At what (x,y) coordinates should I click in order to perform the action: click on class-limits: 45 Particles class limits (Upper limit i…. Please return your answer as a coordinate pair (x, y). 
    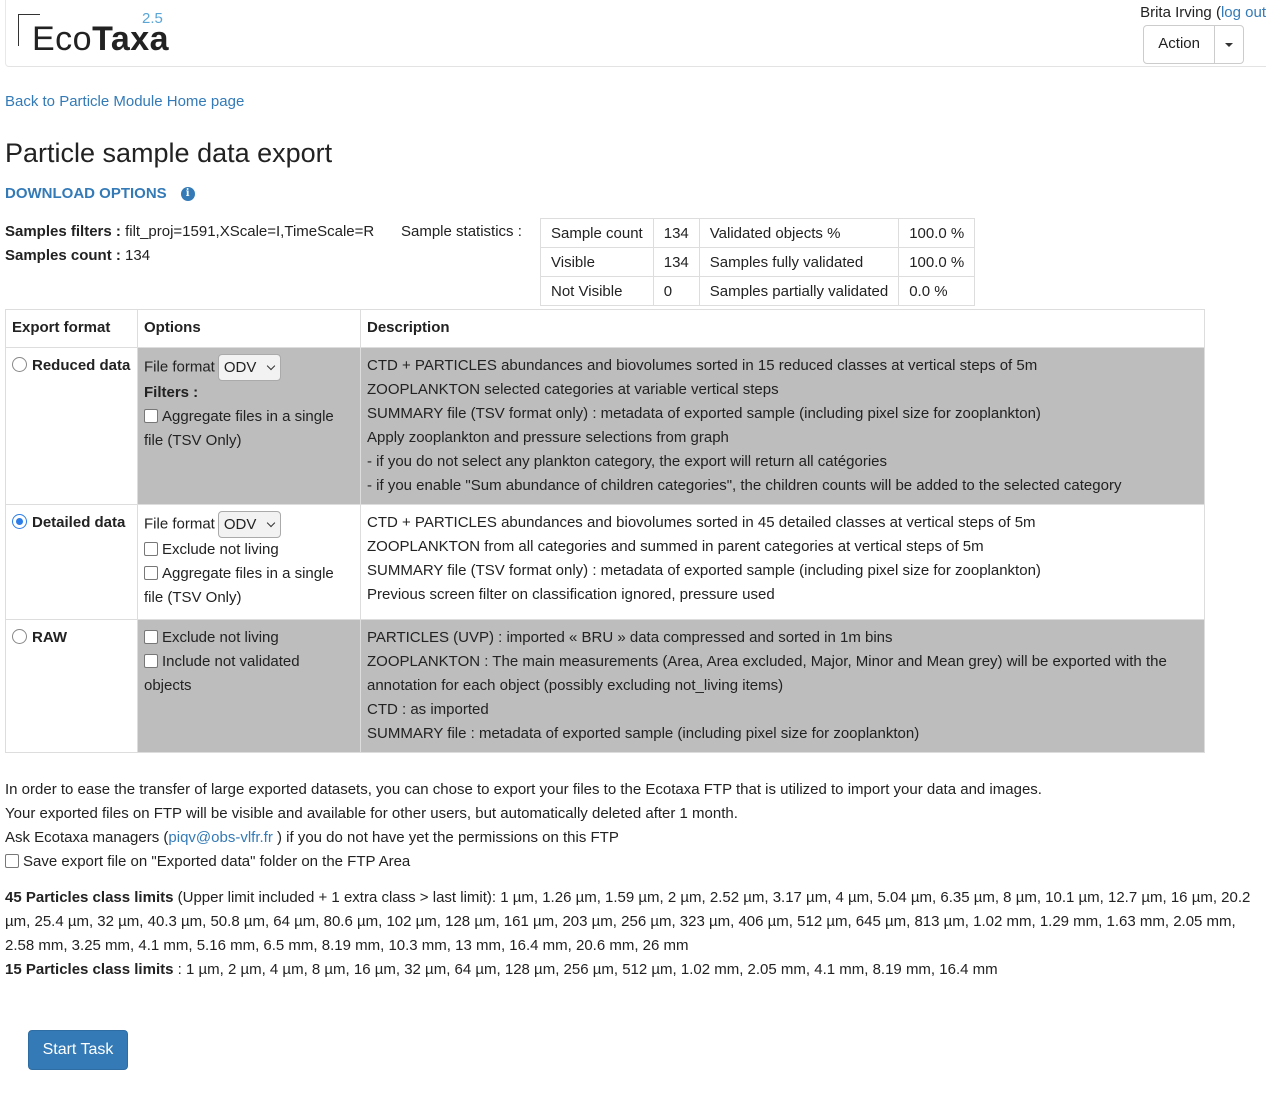
    Looking at the image, I should click on (635, 934).